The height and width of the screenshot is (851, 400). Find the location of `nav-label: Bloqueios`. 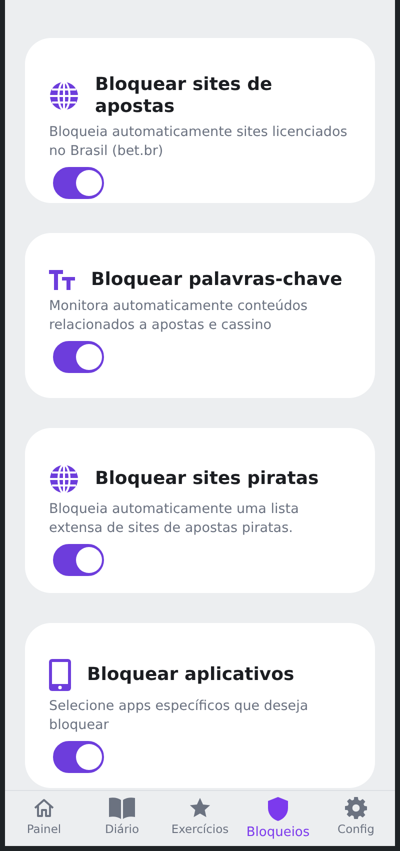

nav-label: Bloqueios is located at coordinates (278, 832).